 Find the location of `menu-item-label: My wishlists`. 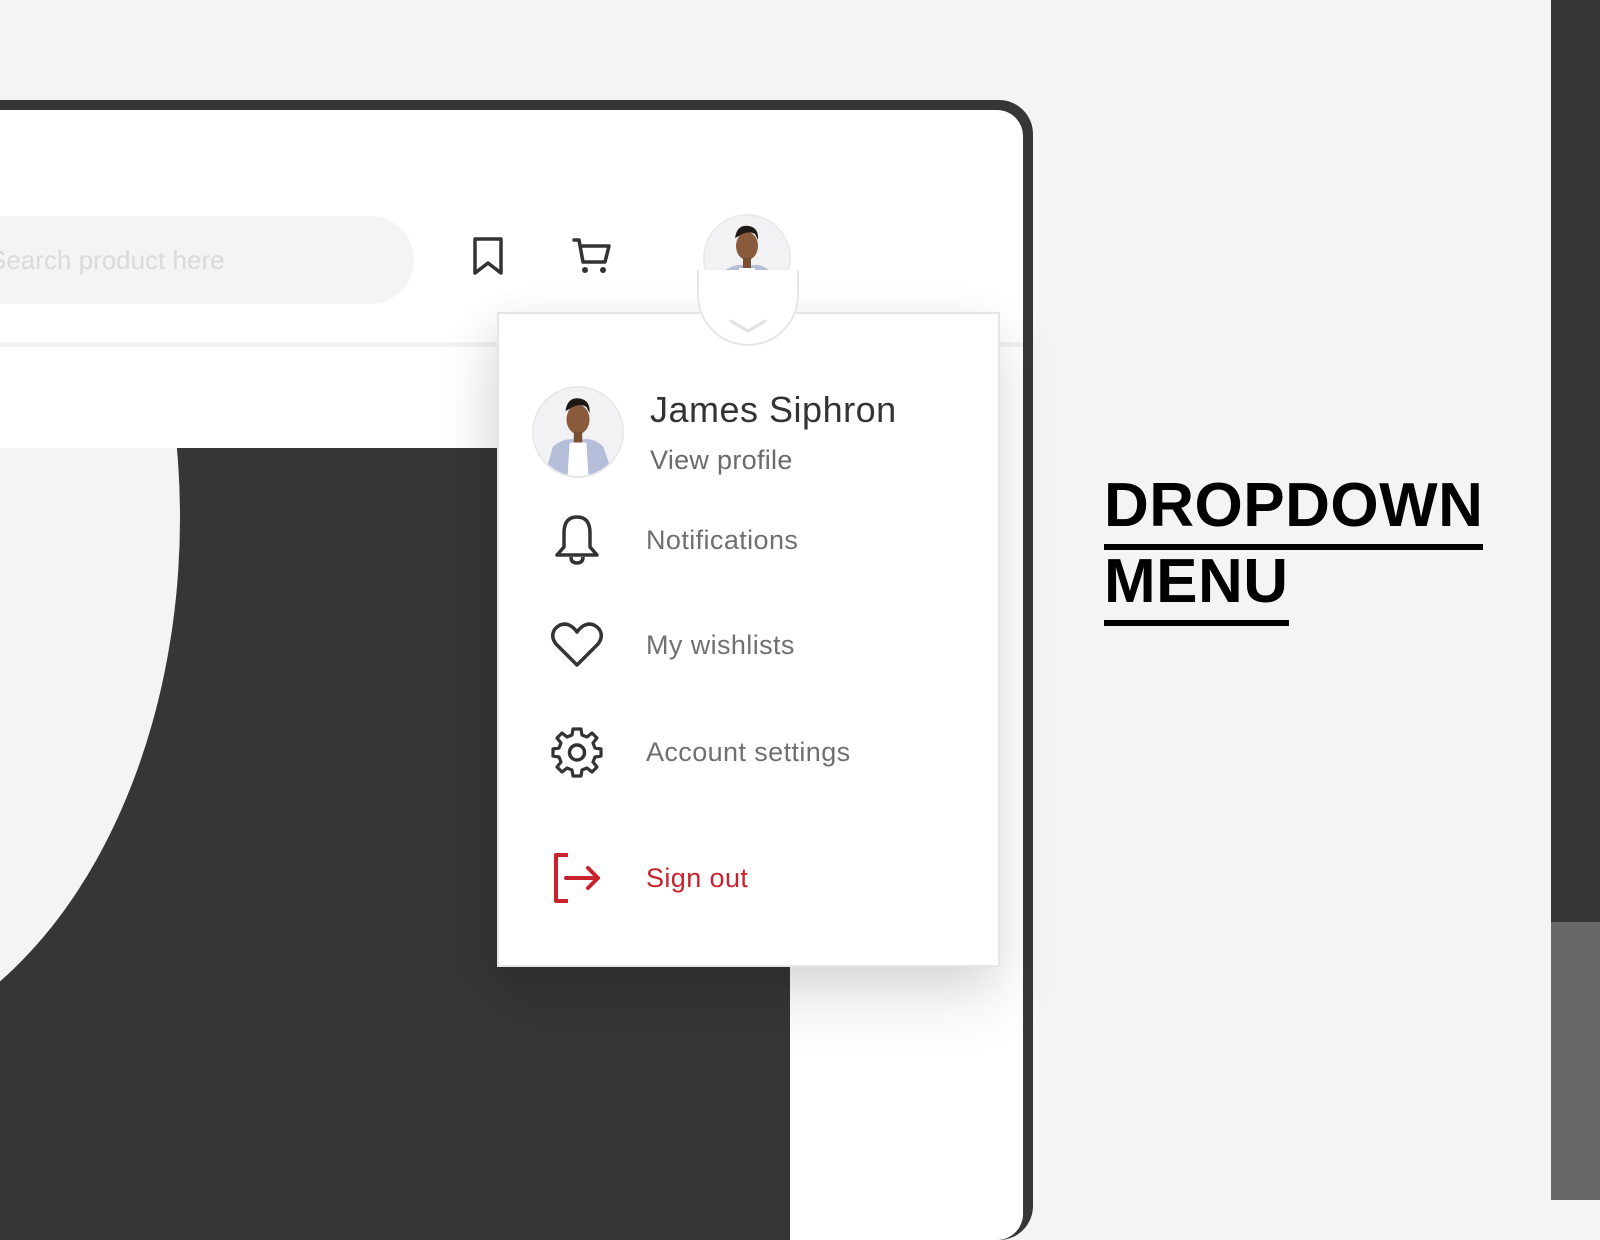

menu-item-label: My wishlists is located at coordinates (720, 644).